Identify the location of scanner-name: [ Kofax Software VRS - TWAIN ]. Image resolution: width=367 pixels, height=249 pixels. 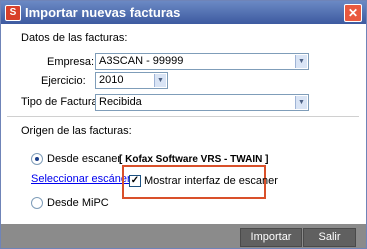
(194, 159).